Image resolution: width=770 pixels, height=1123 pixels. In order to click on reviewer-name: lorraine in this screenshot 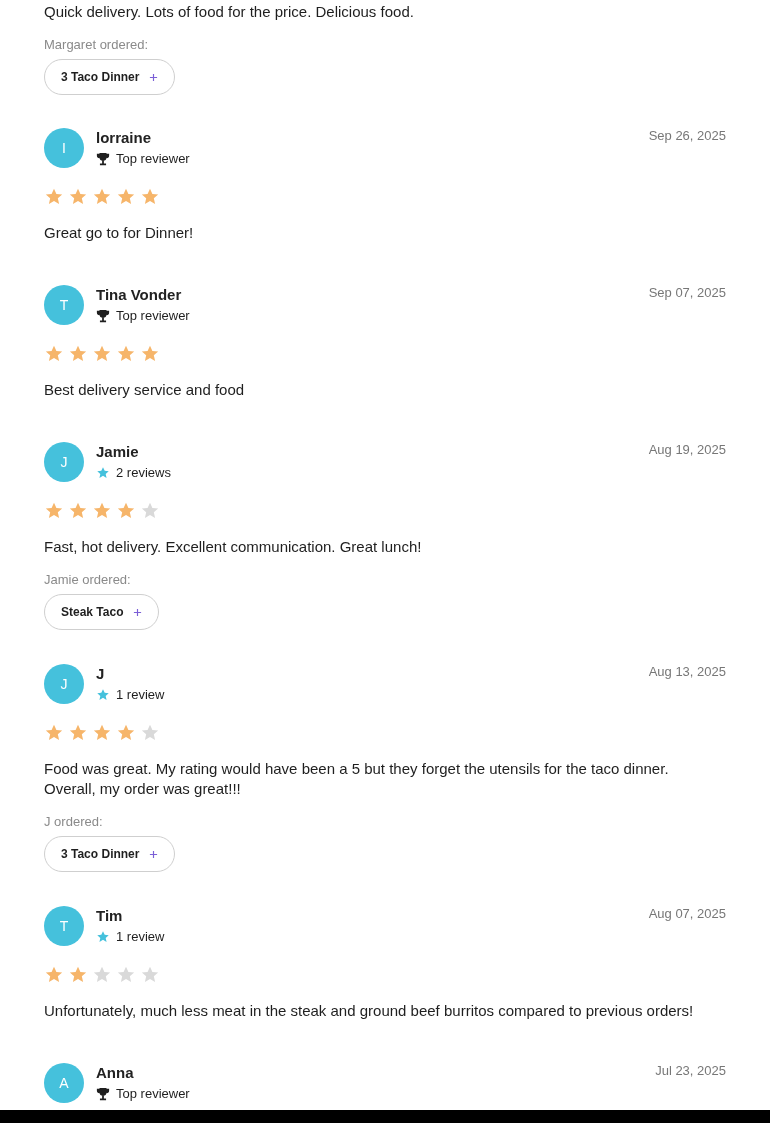, I will do `click(124, 138)`.